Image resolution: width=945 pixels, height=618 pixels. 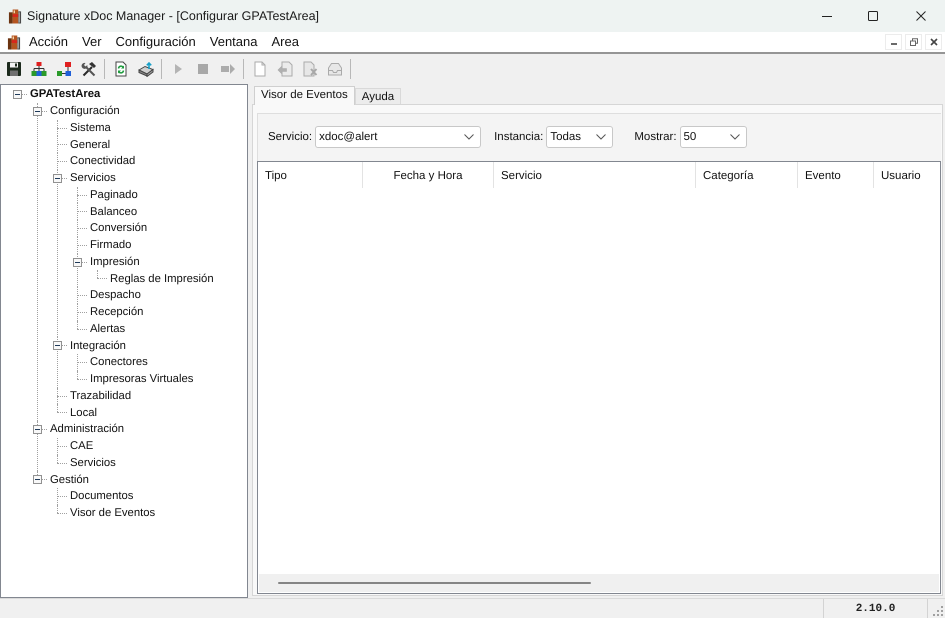 What do you see at coordinates (290, 137) in the screenshot?
I see `field-label: Servicio:` at bounding box center [290, 137].